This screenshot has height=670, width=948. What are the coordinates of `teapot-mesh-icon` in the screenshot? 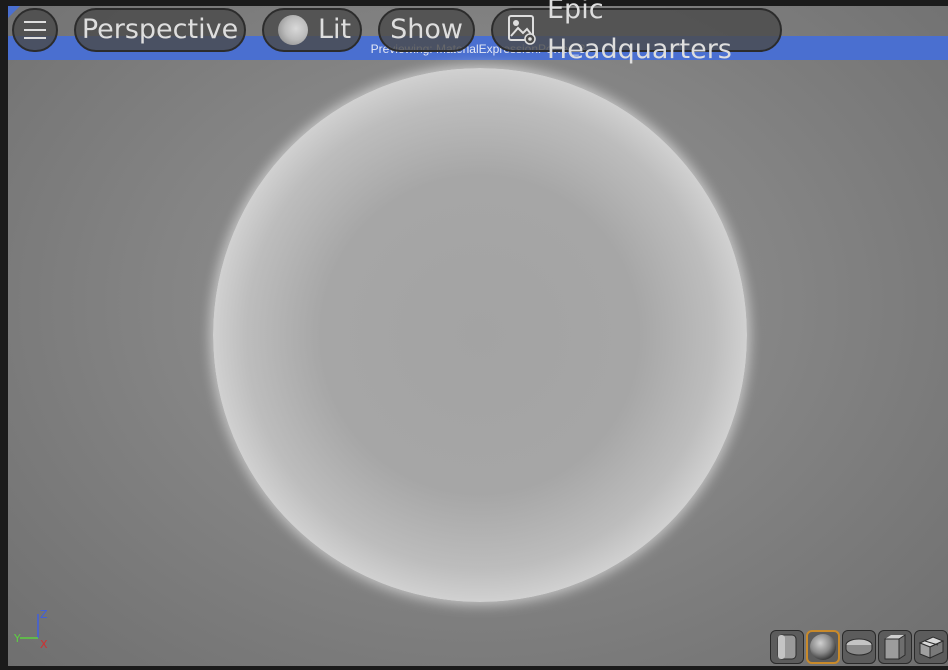 It's located at (931, 647).